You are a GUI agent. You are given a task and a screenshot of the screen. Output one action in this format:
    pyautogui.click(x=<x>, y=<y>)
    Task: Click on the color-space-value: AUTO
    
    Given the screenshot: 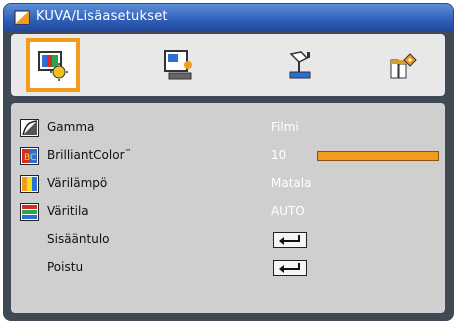 What is the action you would take?
    pyautogui.click(x=288, y=211)
    